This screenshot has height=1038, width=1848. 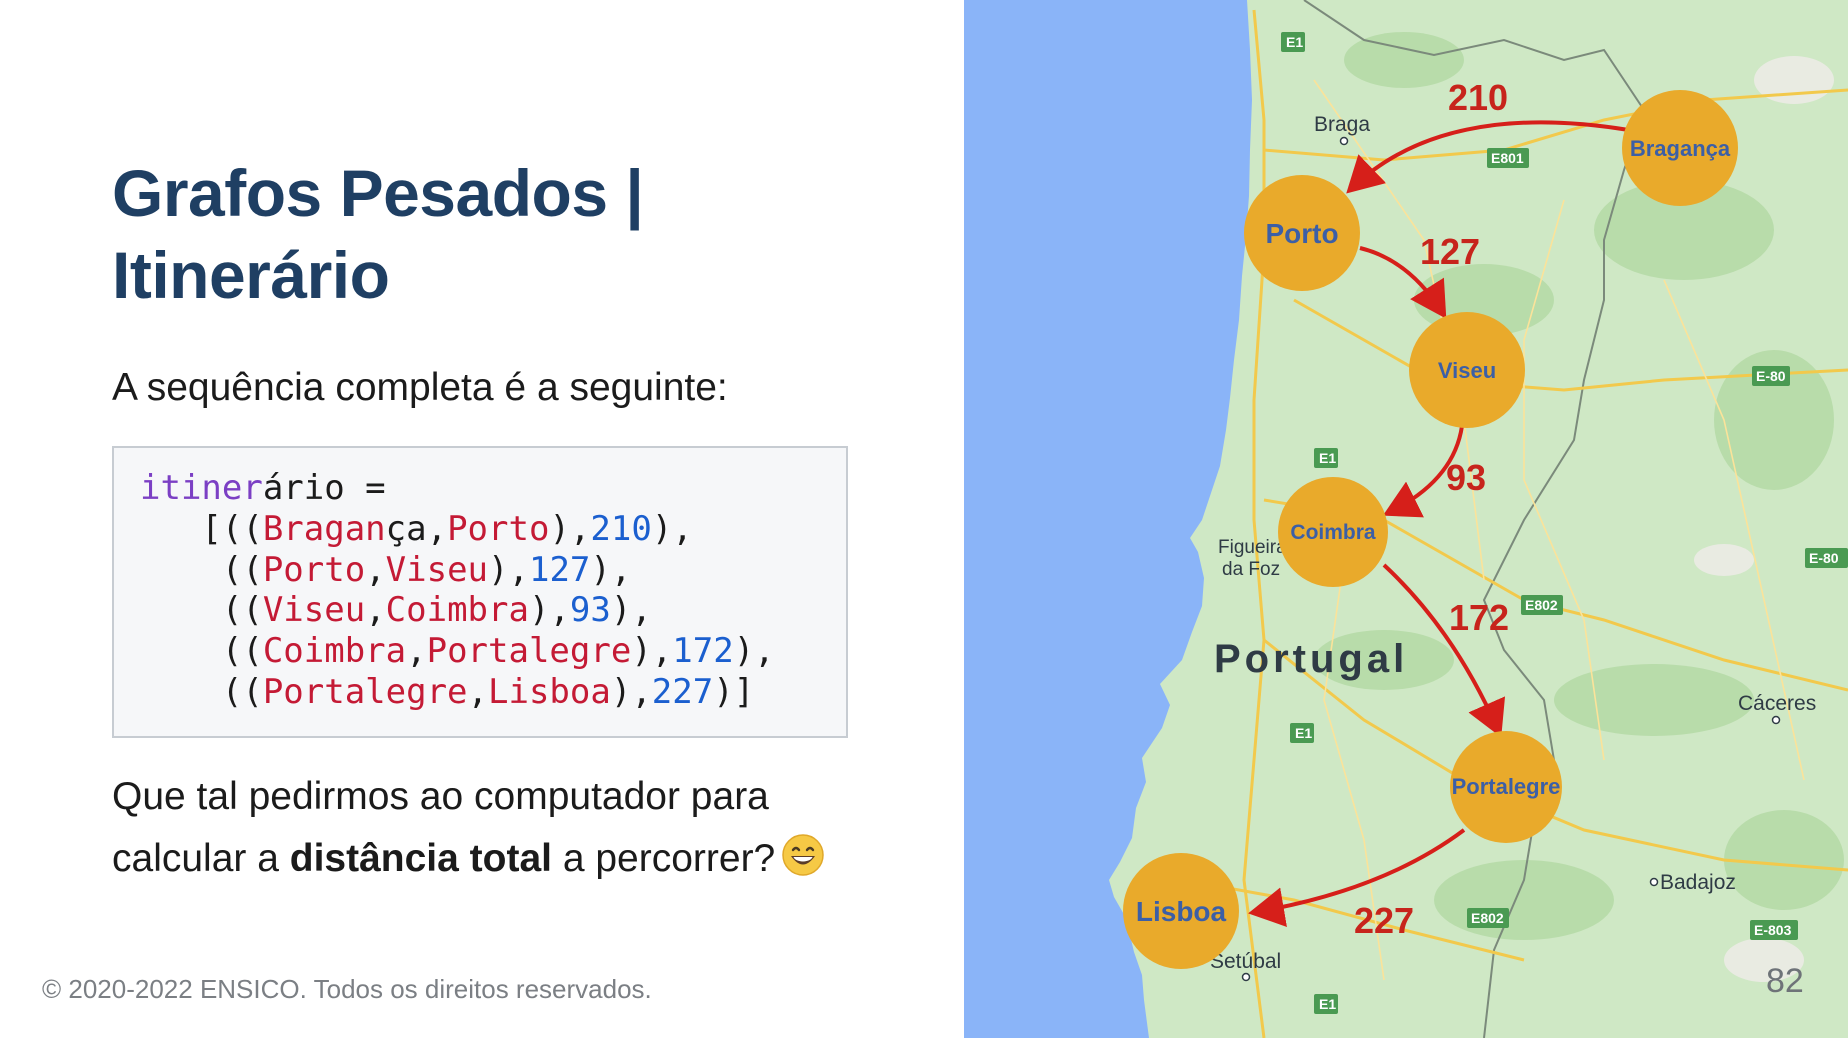 I want to click on road-badge-e802-south: E802, so click(x=1488, y=918).